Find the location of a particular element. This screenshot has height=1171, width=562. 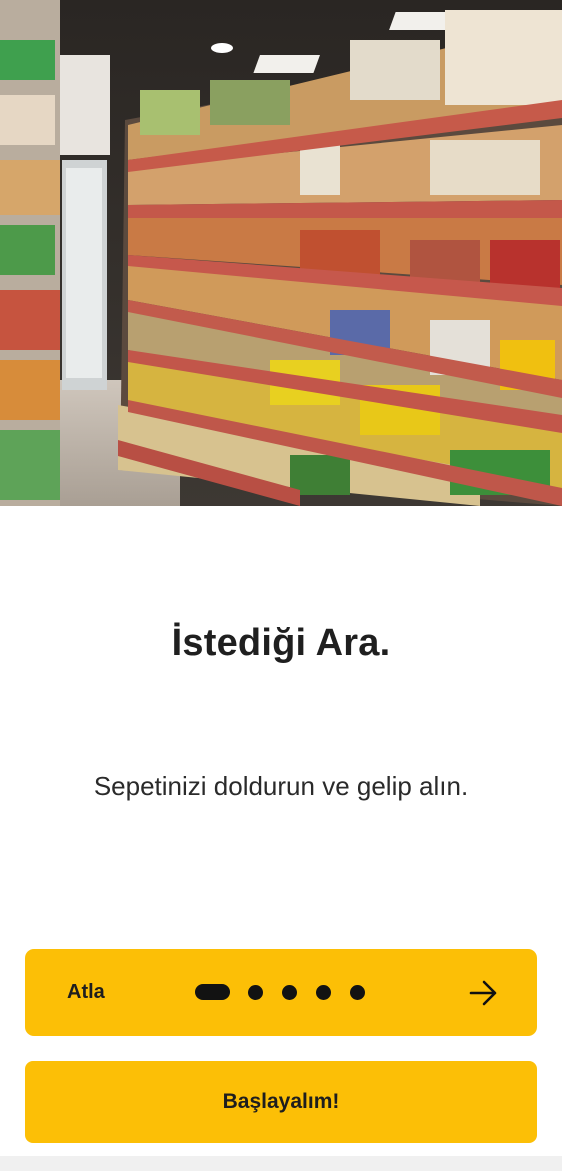

page-subtitle: Sepetinizi doldurun ve gelip alın. is located at coordinates (281, 786).